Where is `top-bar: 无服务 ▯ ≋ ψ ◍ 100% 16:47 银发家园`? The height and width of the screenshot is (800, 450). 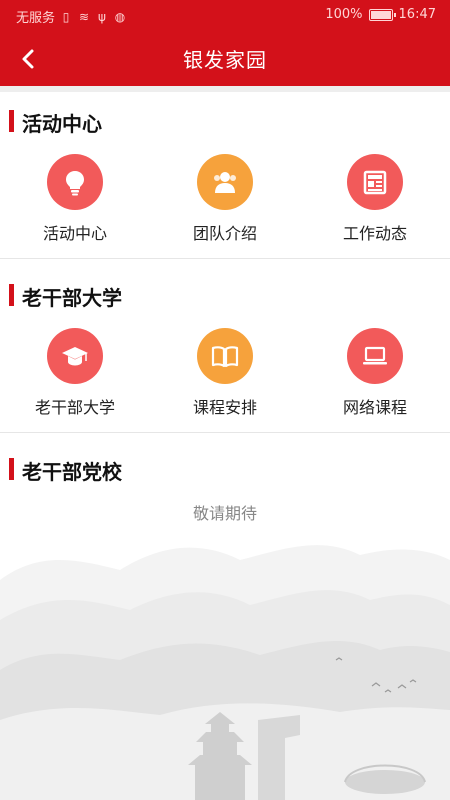
top-bar: 无服务 ▯ ≋ ψ ◍ 100% 16:47 银发家园 is located at coordinates (225, 43).